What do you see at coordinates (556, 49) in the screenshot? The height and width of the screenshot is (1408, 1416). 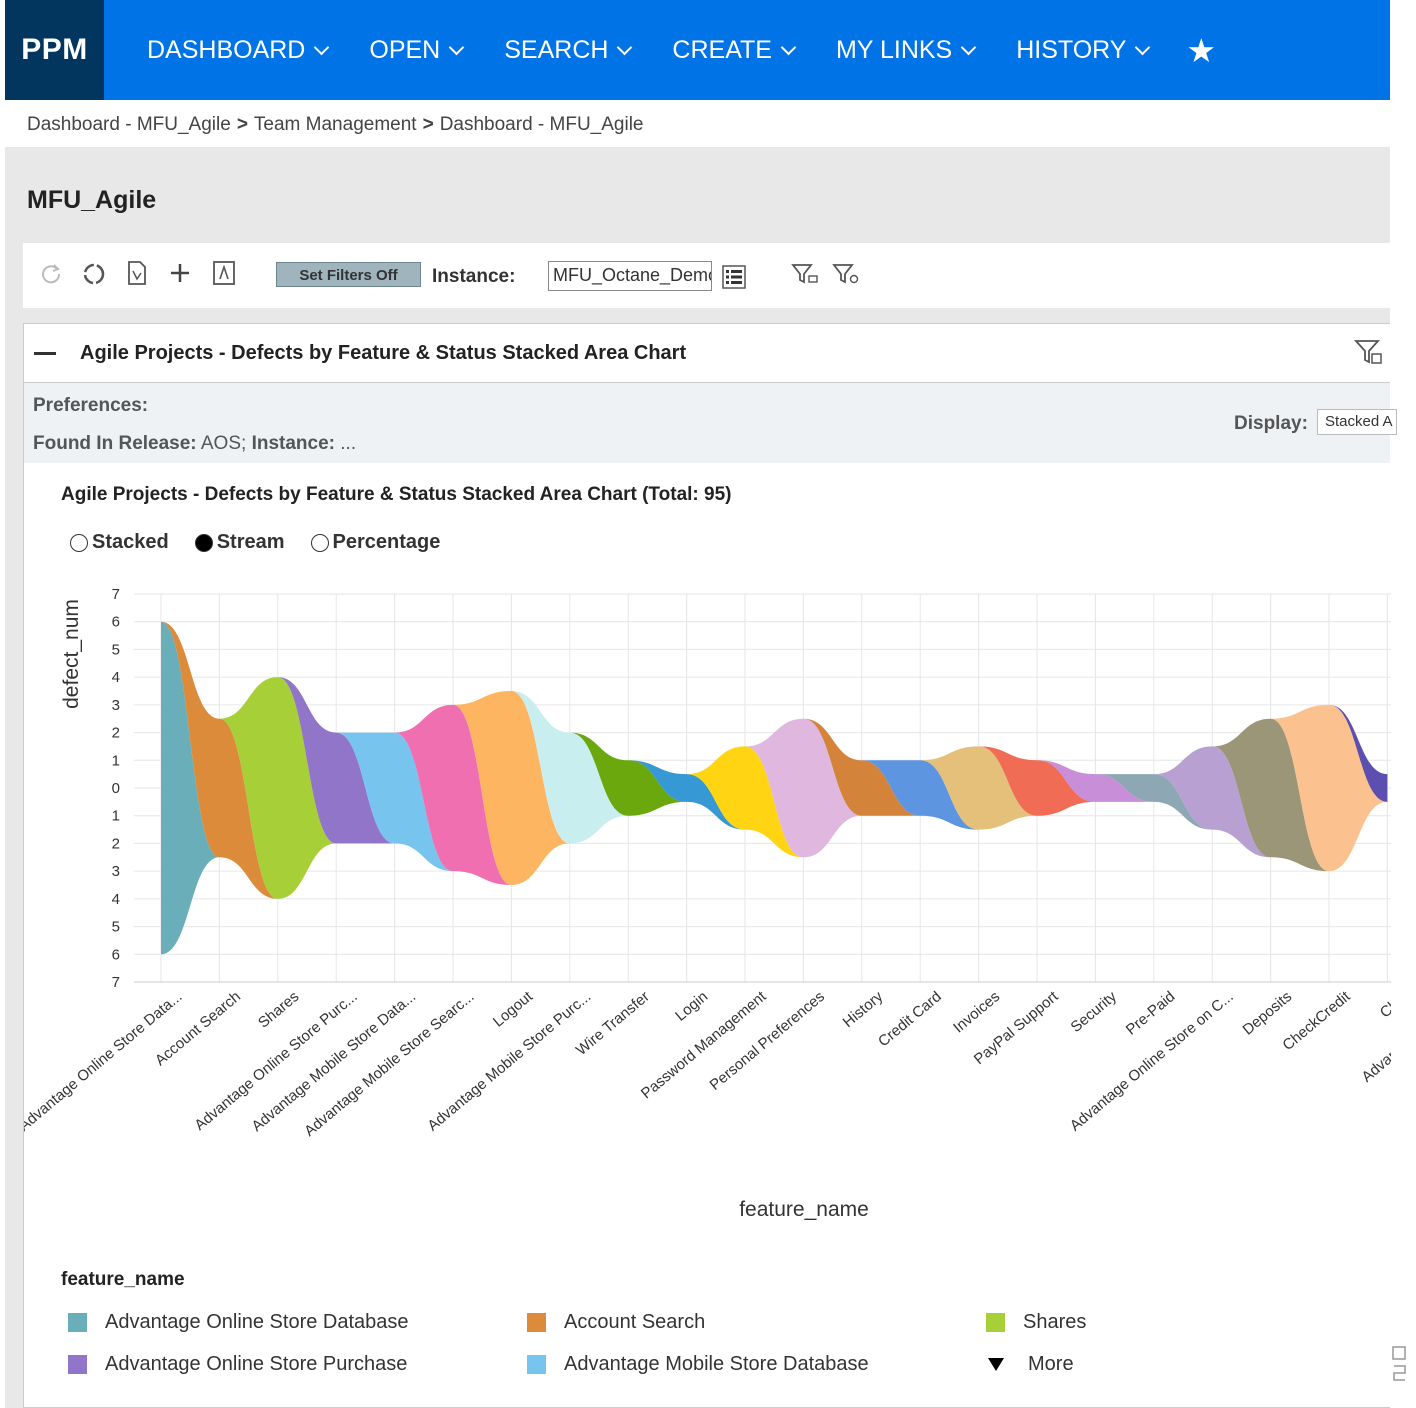 I see `menu-search-label: SEARCH` at bounding box center [556, 49].